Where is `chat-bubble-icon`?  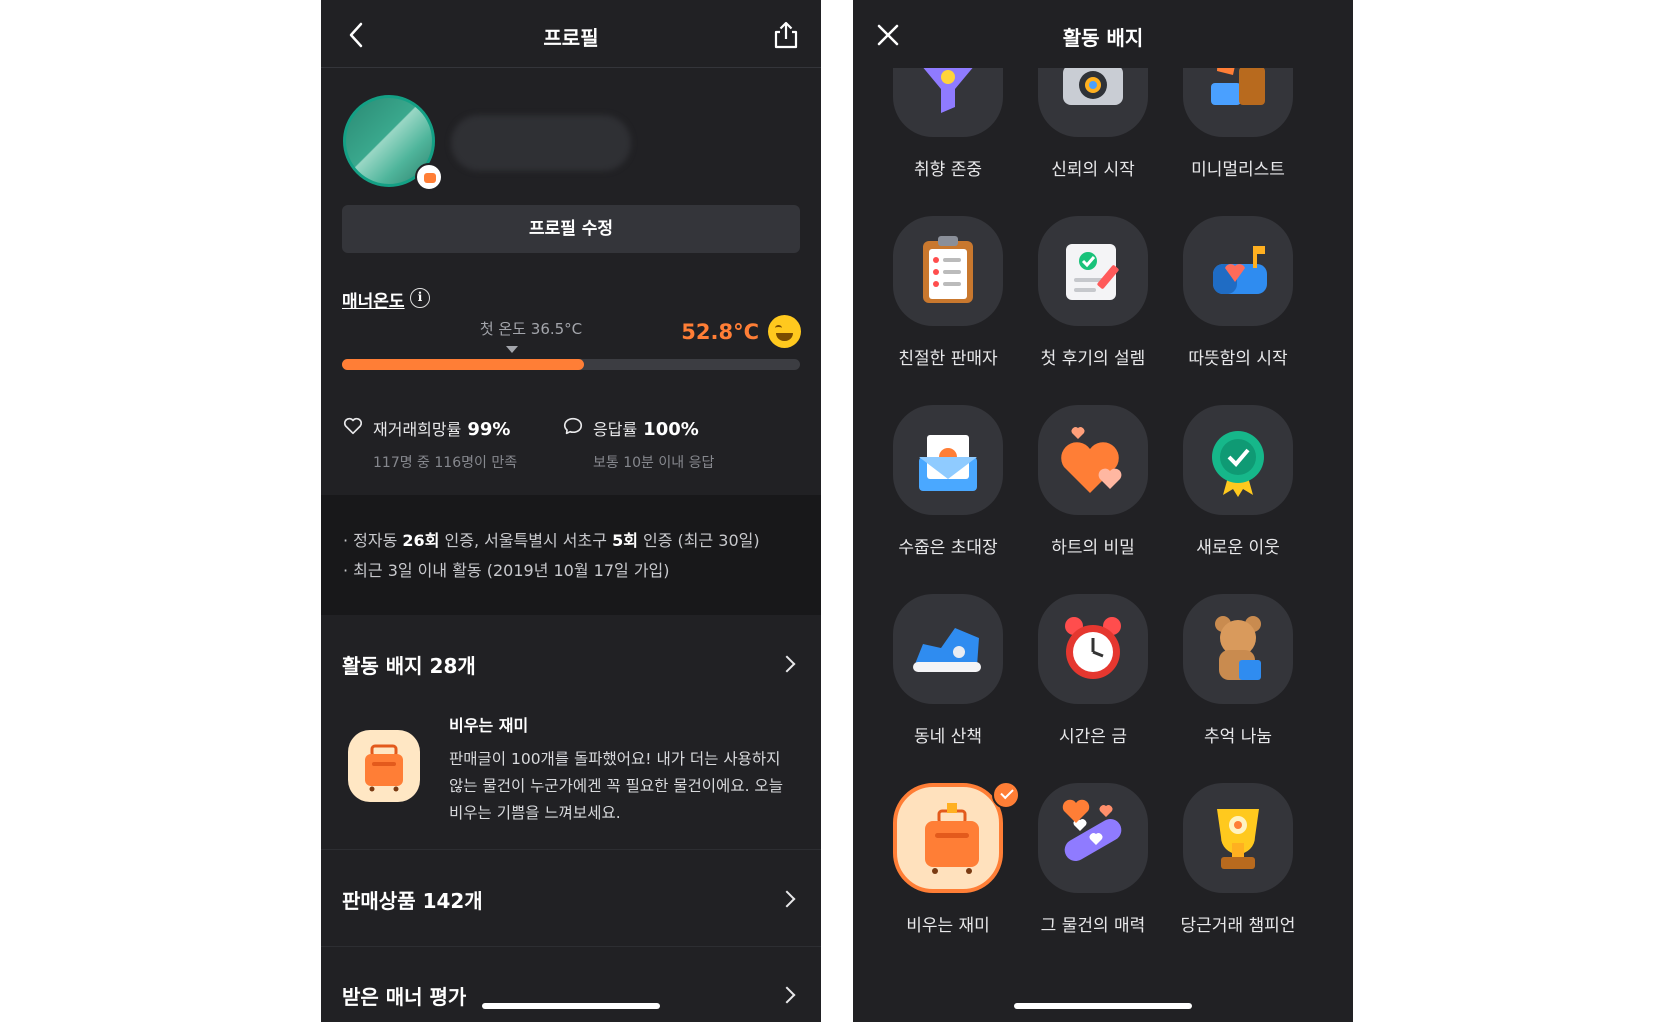
chat-bubble-icon is located at coordinates (573, 426).